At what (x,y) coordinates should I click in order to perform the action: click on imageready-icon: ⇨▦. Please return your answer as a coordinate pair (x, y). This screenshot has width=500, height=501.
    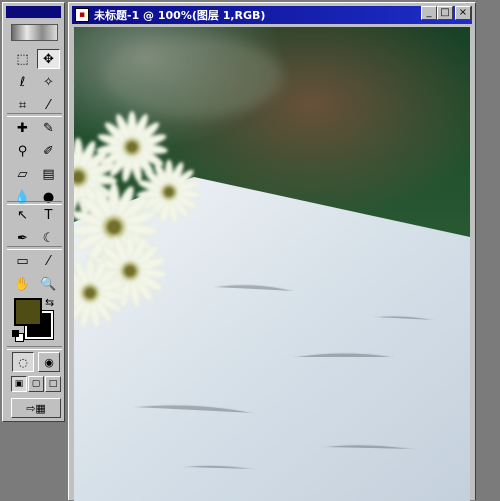
    Looking at the image, I should click on (36, 408).